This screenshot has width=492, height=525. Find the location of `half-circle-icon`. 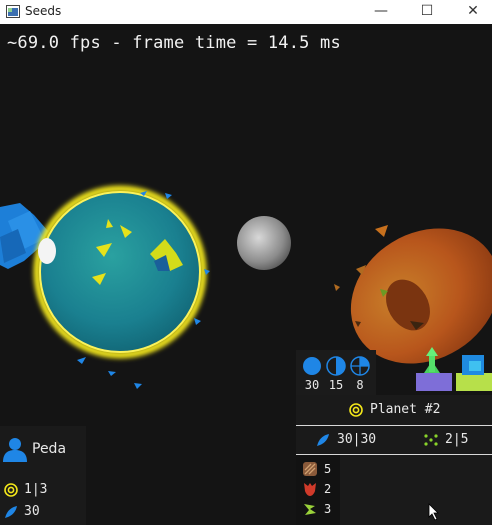

half-circle-icon is located at coordinates (336, 366).